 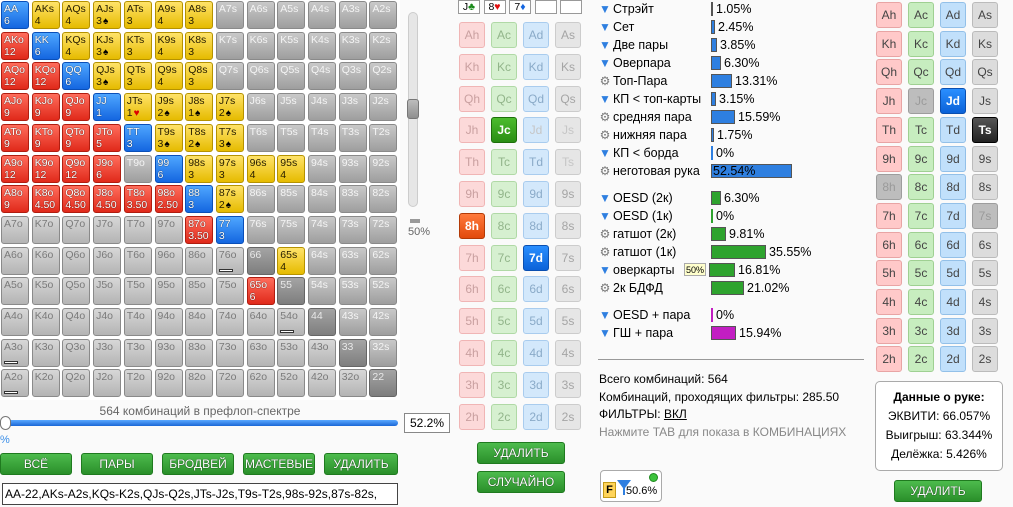 What do you see at coordinates (504, 416) in the screenshot?
I see `board-card-button: 2c` at bounding box center [504, 416].